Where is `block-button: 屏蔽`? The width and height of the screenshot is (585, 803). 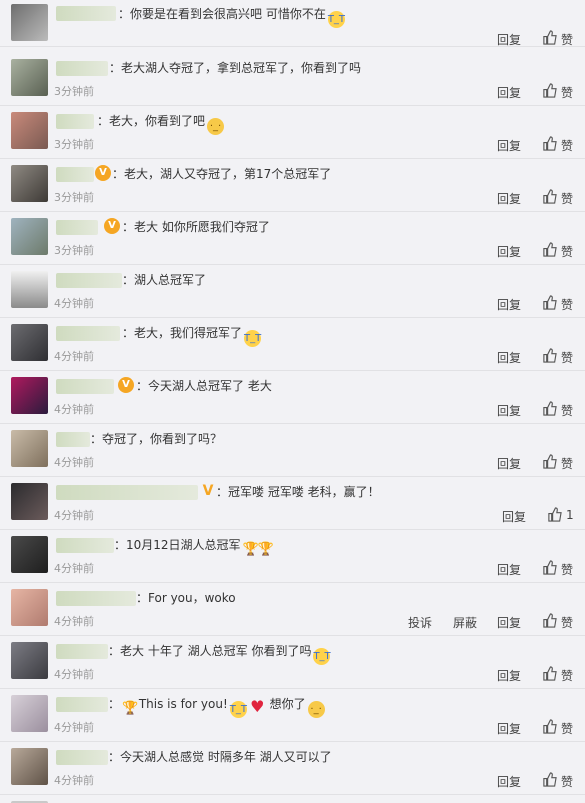
block-button: 屏蔽 is located at coordinates (465, 622).